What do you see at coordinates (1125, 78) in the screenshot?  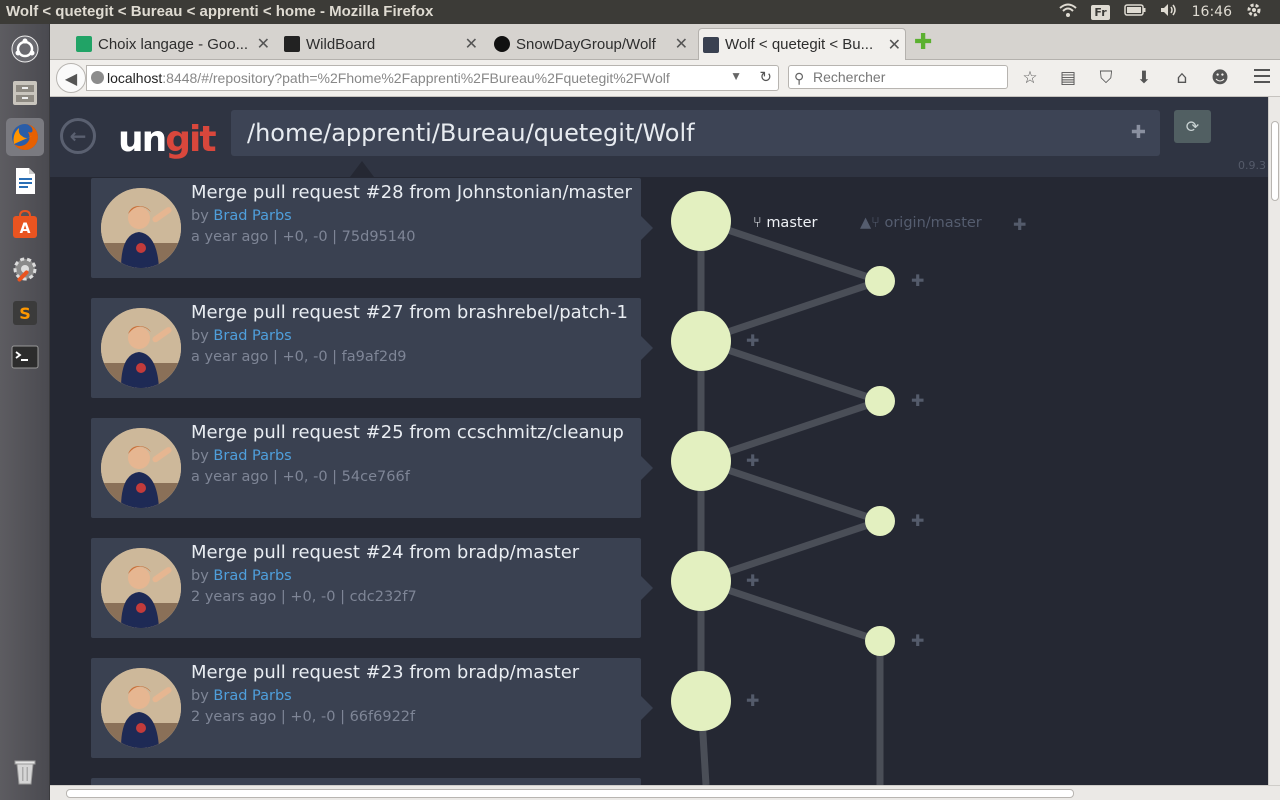 I see `nav-toolbar-icons: ☆ ▤ ⛉ ⬇ ⌂ ☻` at bounding box center [1125, 78].